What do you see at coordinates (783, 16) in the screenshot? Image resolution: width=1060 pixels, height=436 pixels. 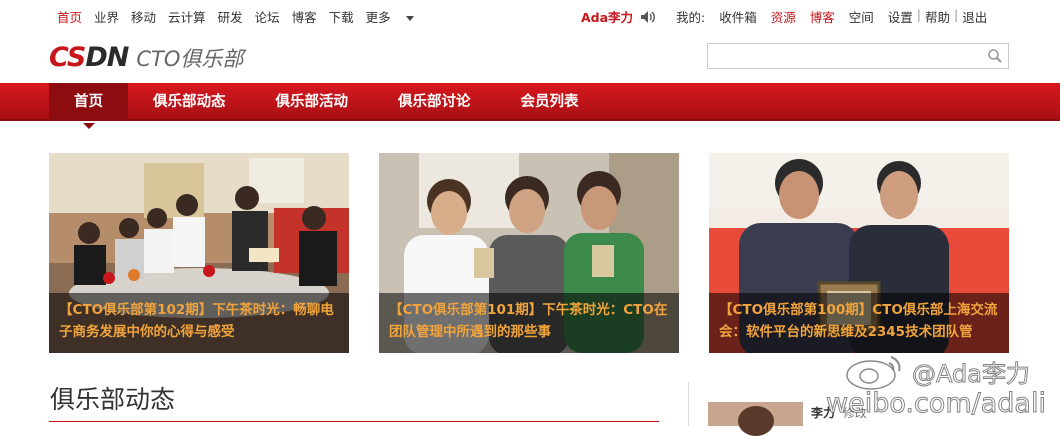 I see `resources-link: 资源` at bounding box center [783, 16].